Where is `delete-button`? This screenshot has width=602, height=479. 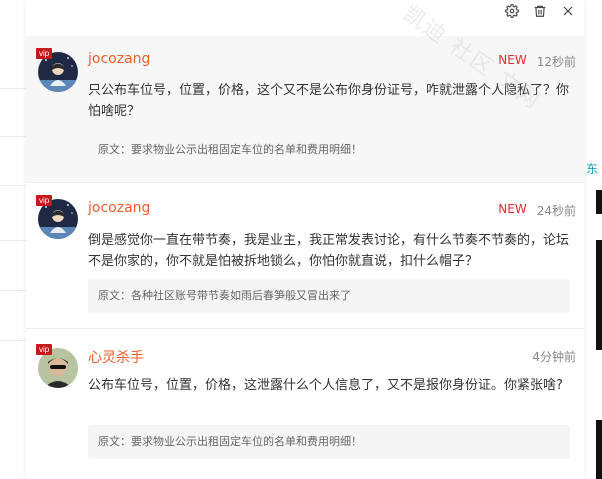
delete-button is located at coordinates (540, 11).